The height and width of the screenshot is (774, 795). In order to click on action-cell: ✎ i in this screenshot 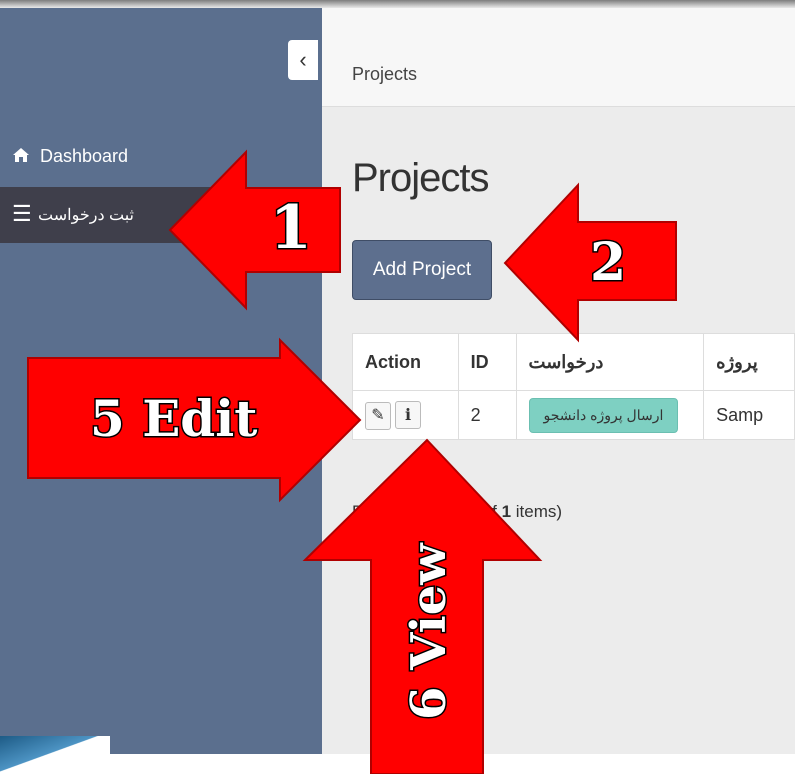, I will do `click(405, 415)`.